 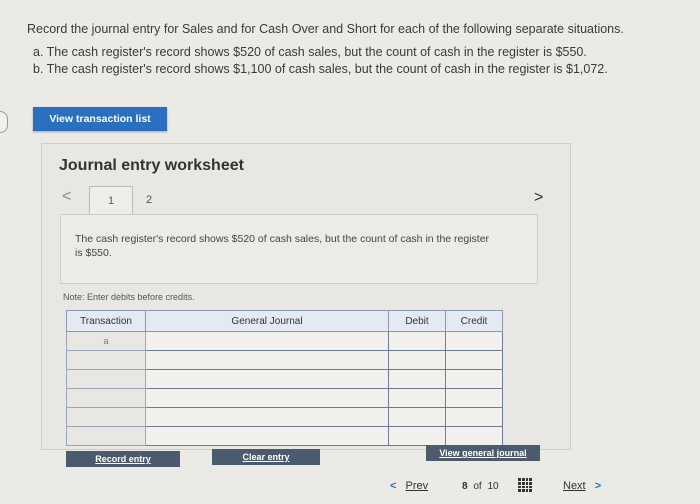 I want to click on next-button: Next >, so click(x=582, y=486).